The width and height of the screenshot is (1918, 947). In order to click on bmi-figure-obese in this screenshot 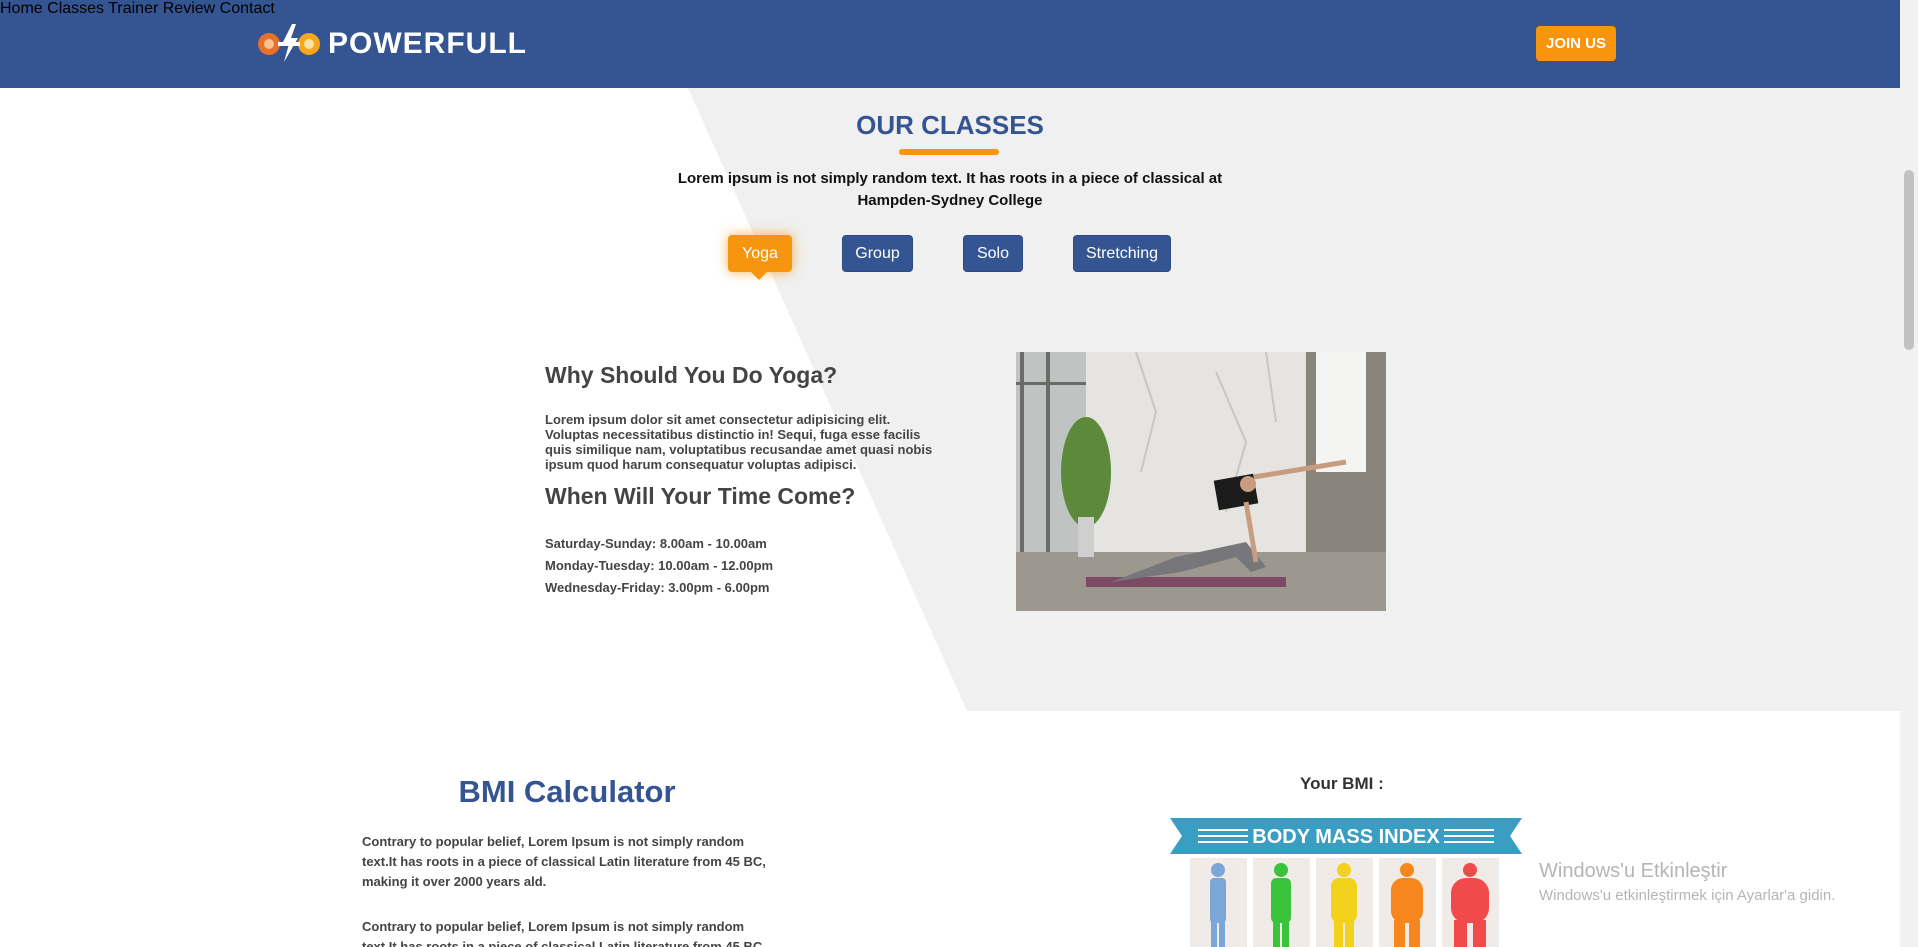, I will do `click(1407, 902)`.